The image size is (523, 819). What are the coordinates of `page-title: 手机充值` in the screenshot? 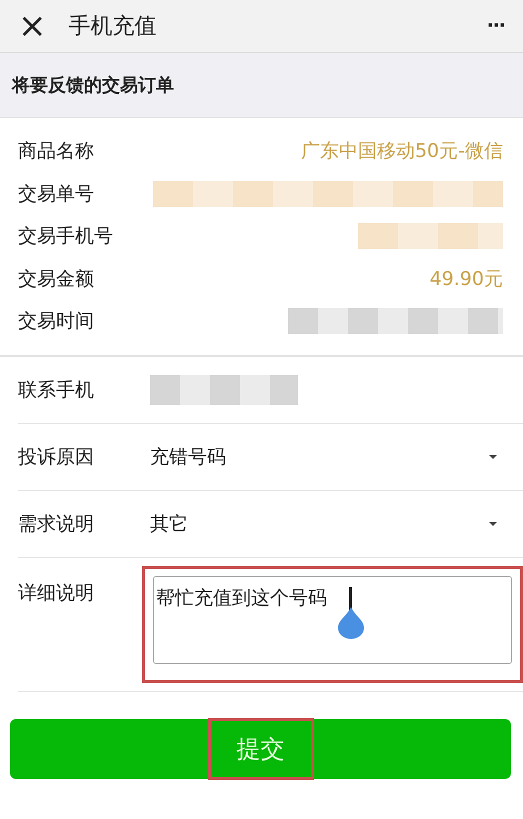 It's located at (113, 27).